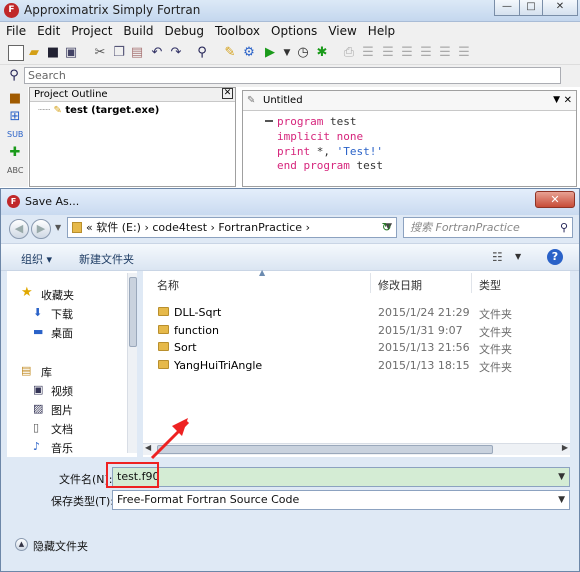  What do you see at coordinates (184, 30) in the screenshot?
I see `menu-debug: Debug` at bounding box center [184, 30].